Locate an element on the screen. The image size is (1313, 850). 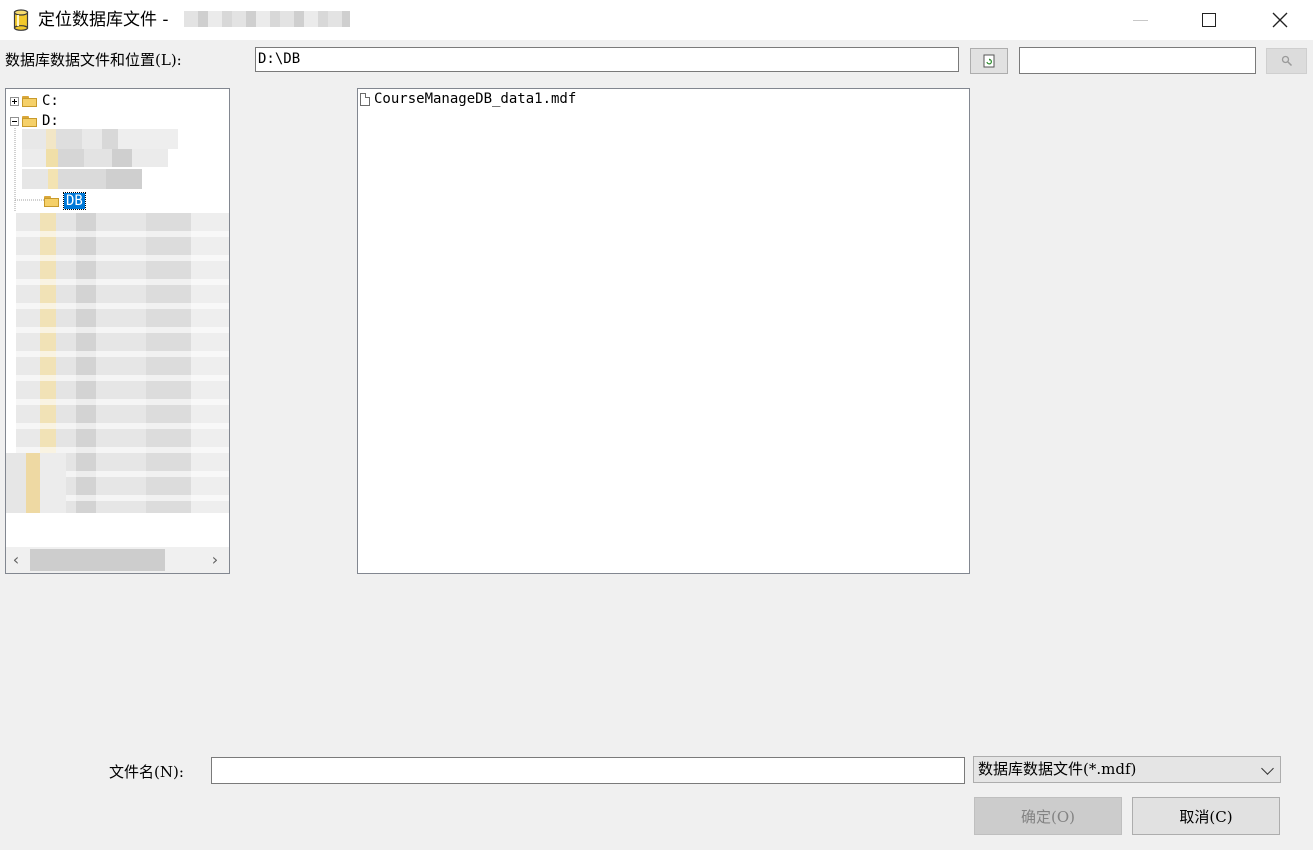
expand-icon is located at coordinates (14, 101).